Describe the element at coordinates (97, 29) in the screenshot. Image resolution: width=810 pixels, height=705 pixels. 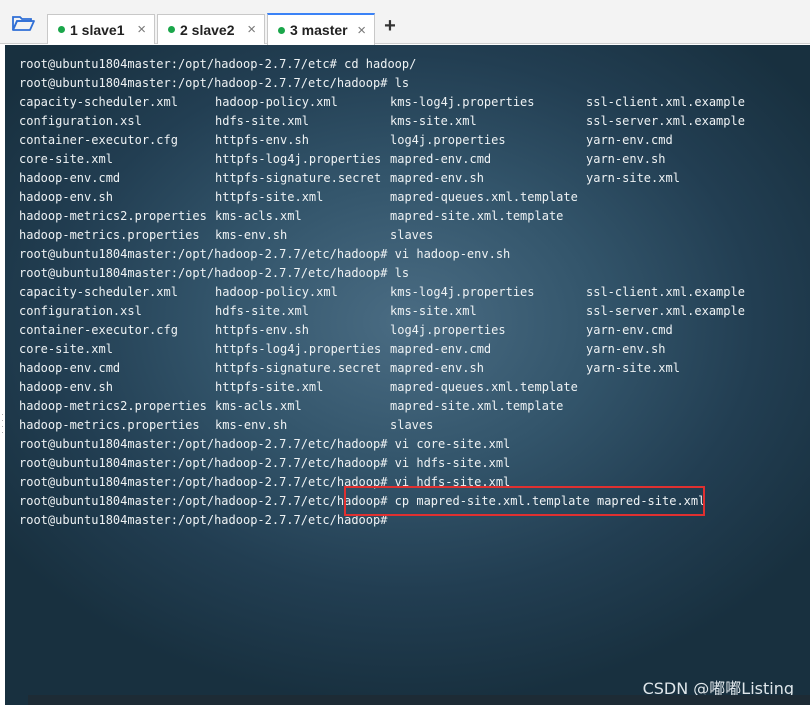
I see `tab-label: 1 slave1` at that location.